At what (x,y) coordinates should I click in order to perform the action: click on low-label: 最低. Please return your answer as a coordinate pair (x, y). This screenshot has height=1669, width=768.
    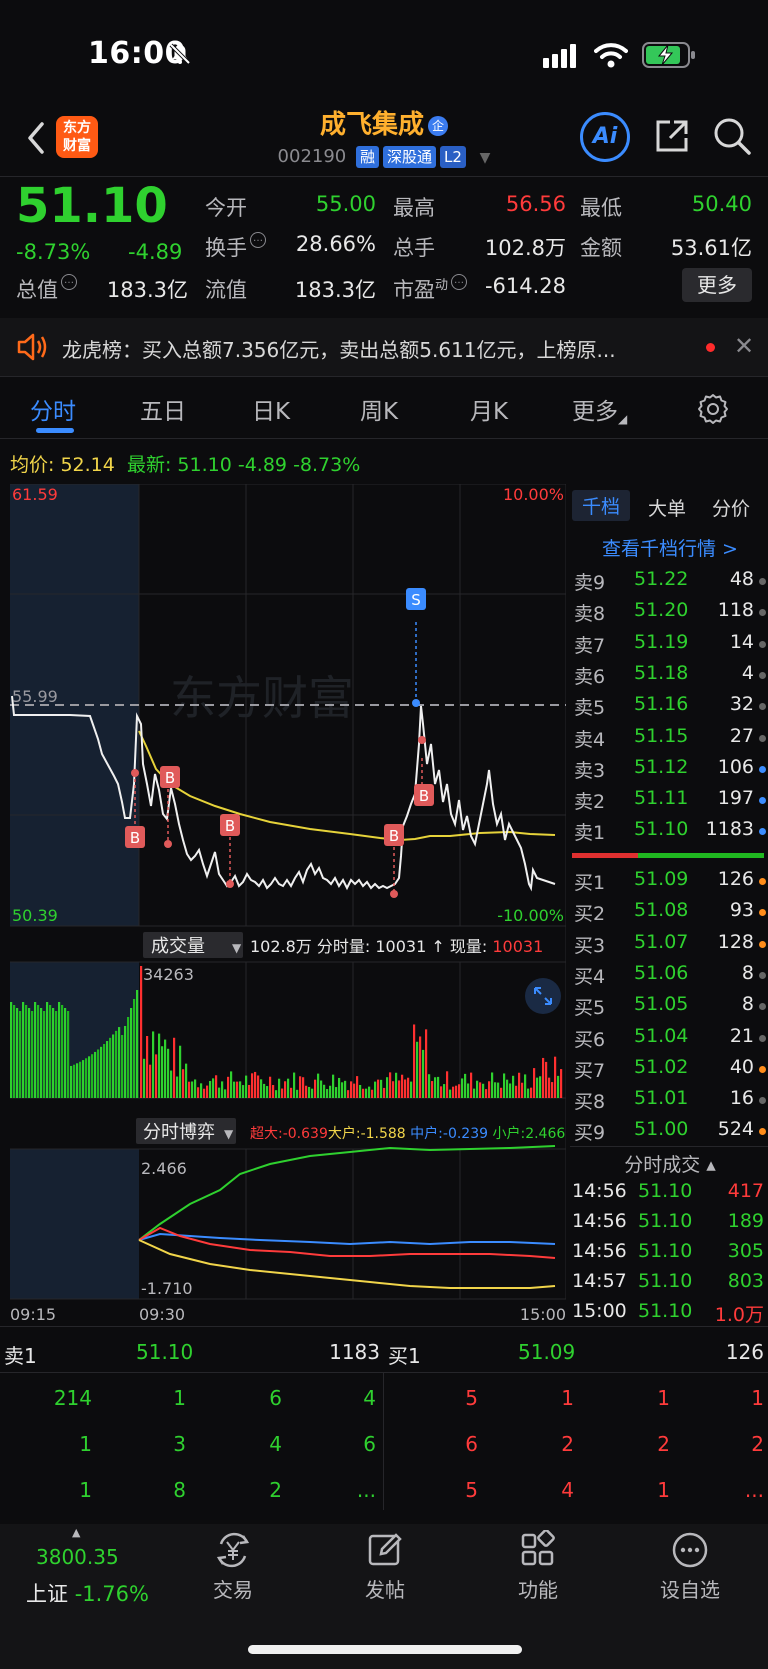
    Looking at the image, I should click on (601, 208).